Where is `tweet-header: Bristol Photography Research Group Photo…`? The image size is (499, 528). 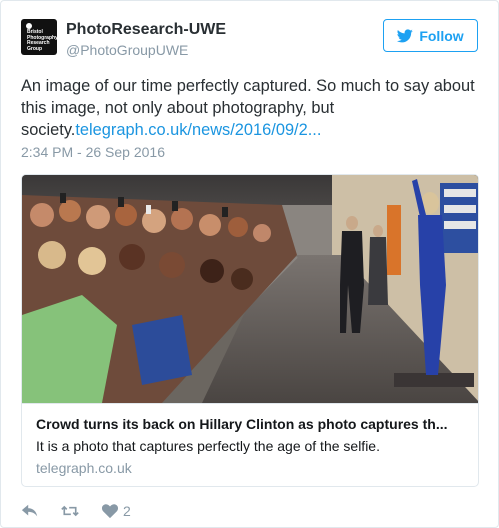
tweet-header: Bristol Photography Research Group Photo… is located at coordinates (249, 39).